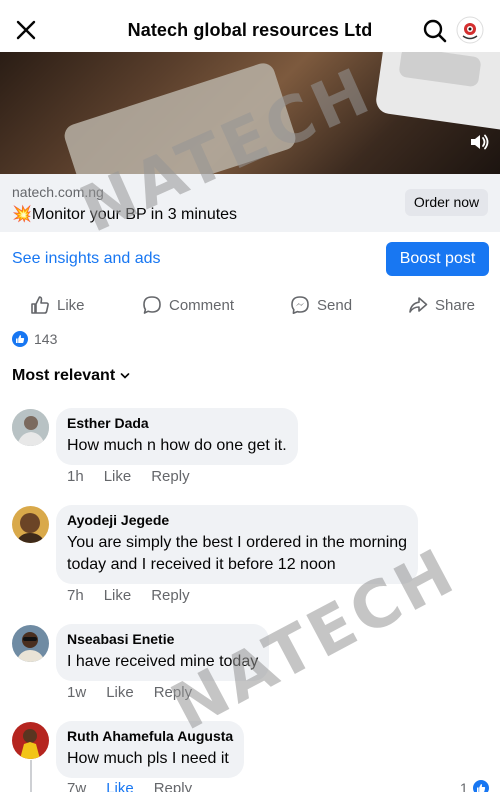 Image resolution: width=500 pixels, height=792 pixels. I want to click on comment-meta: 1h Like Reply, so click(138, 476).